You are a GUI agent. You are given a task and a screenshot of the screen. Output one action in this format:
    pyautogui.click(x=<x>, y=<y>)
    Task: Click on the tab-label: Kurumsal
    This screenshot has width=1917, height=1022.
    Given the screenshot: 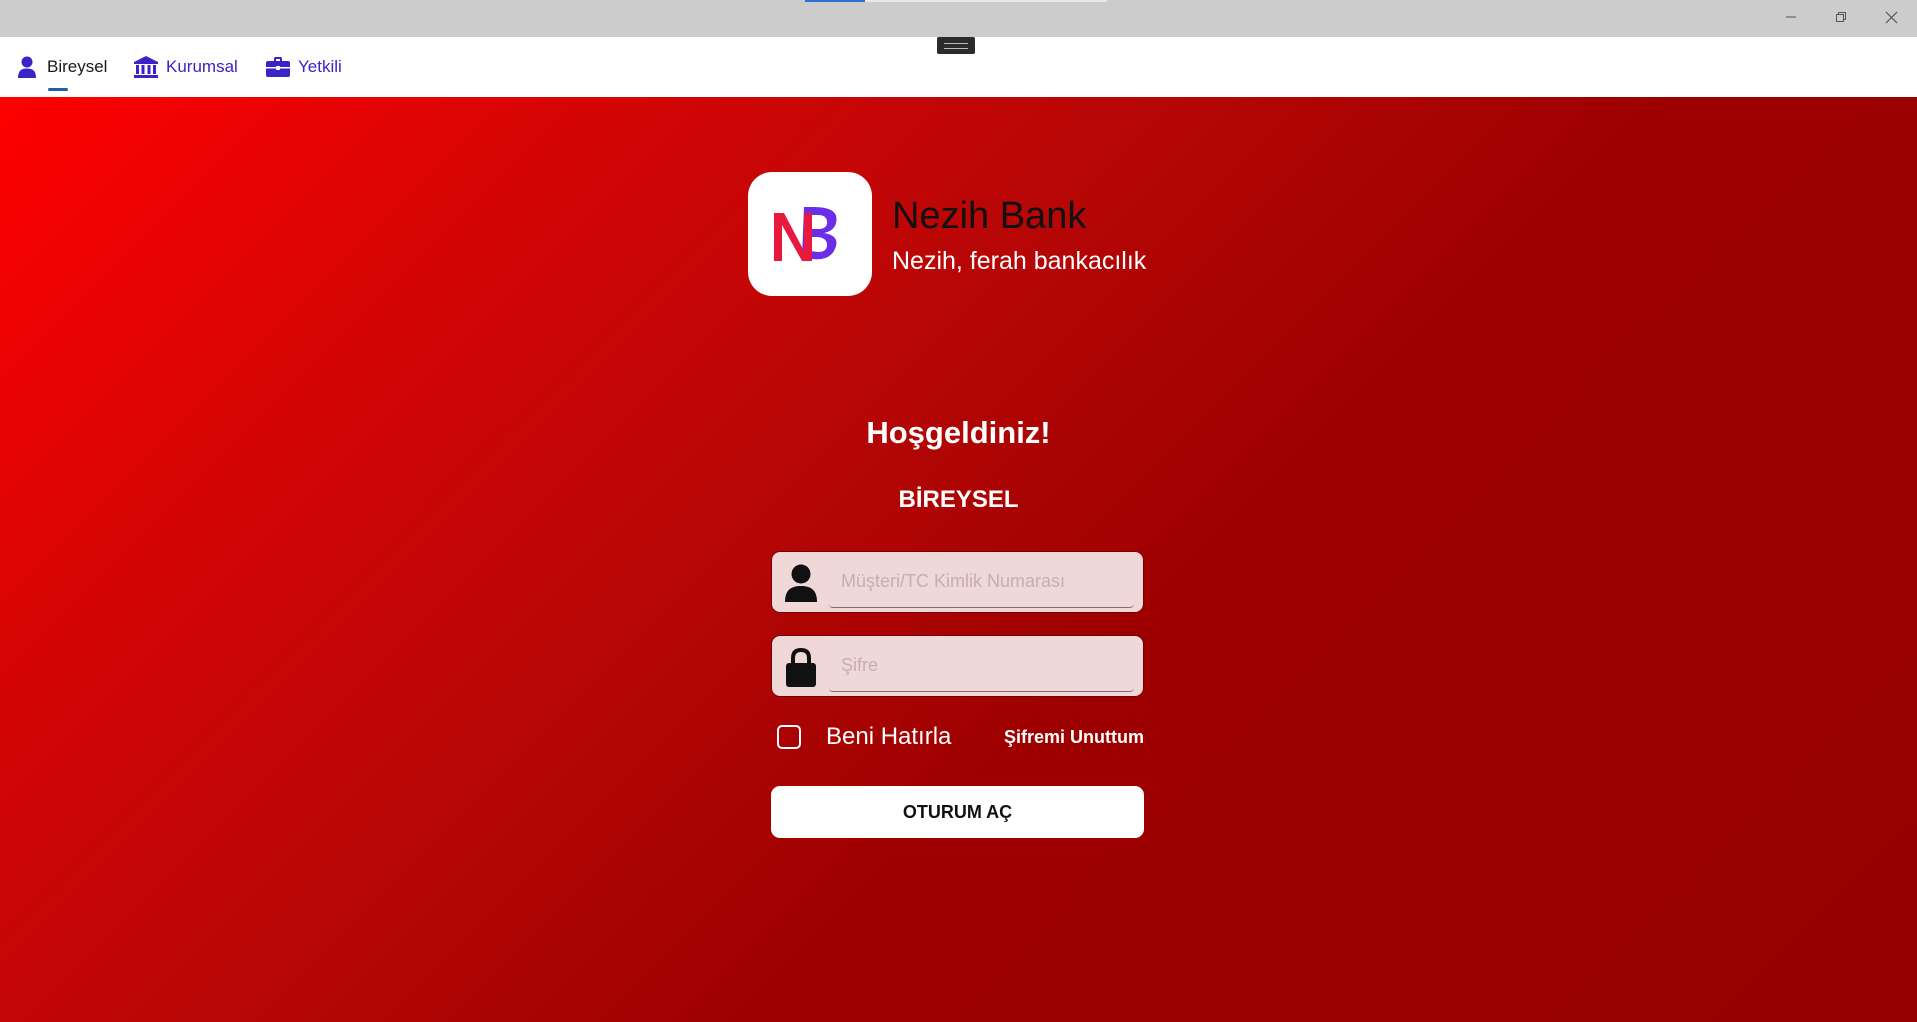 What is the action you would take?
    pyautogui.click(x=202, y=66)
    